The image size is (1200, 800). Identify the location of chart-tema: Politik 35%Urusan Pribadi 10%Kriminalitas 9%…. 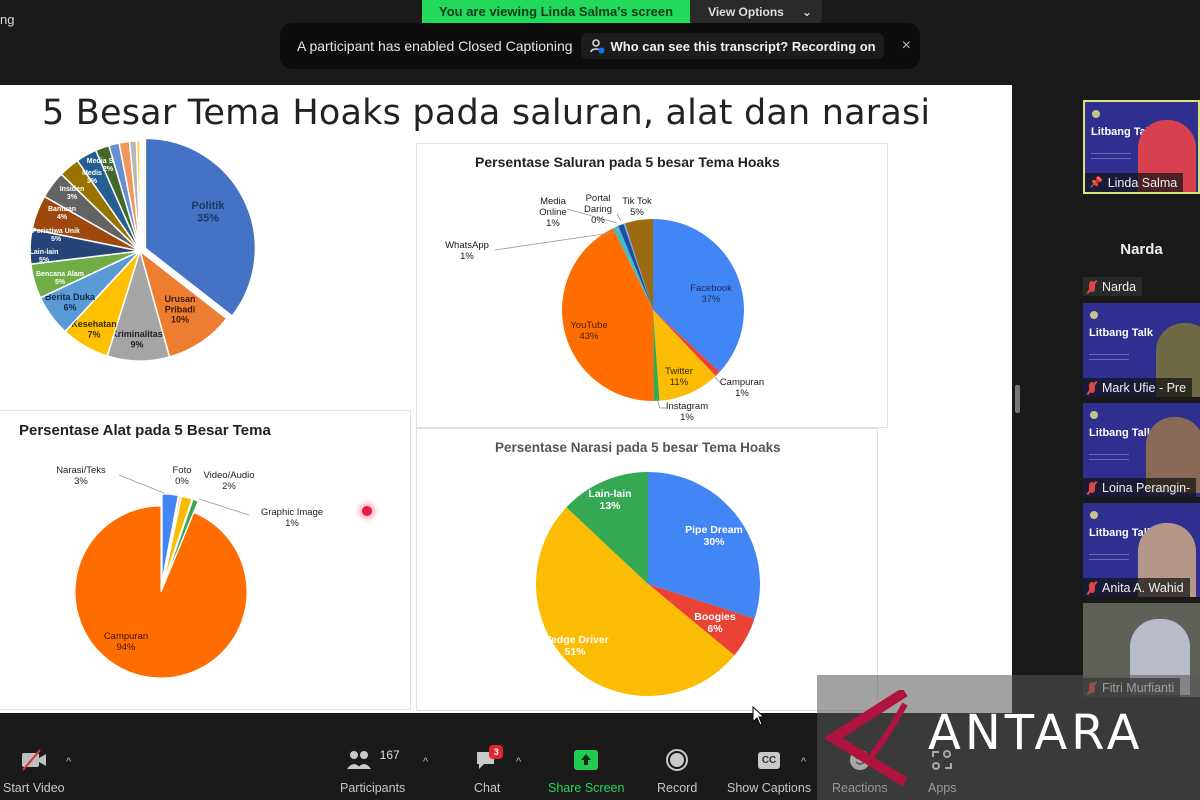
(143, 249).